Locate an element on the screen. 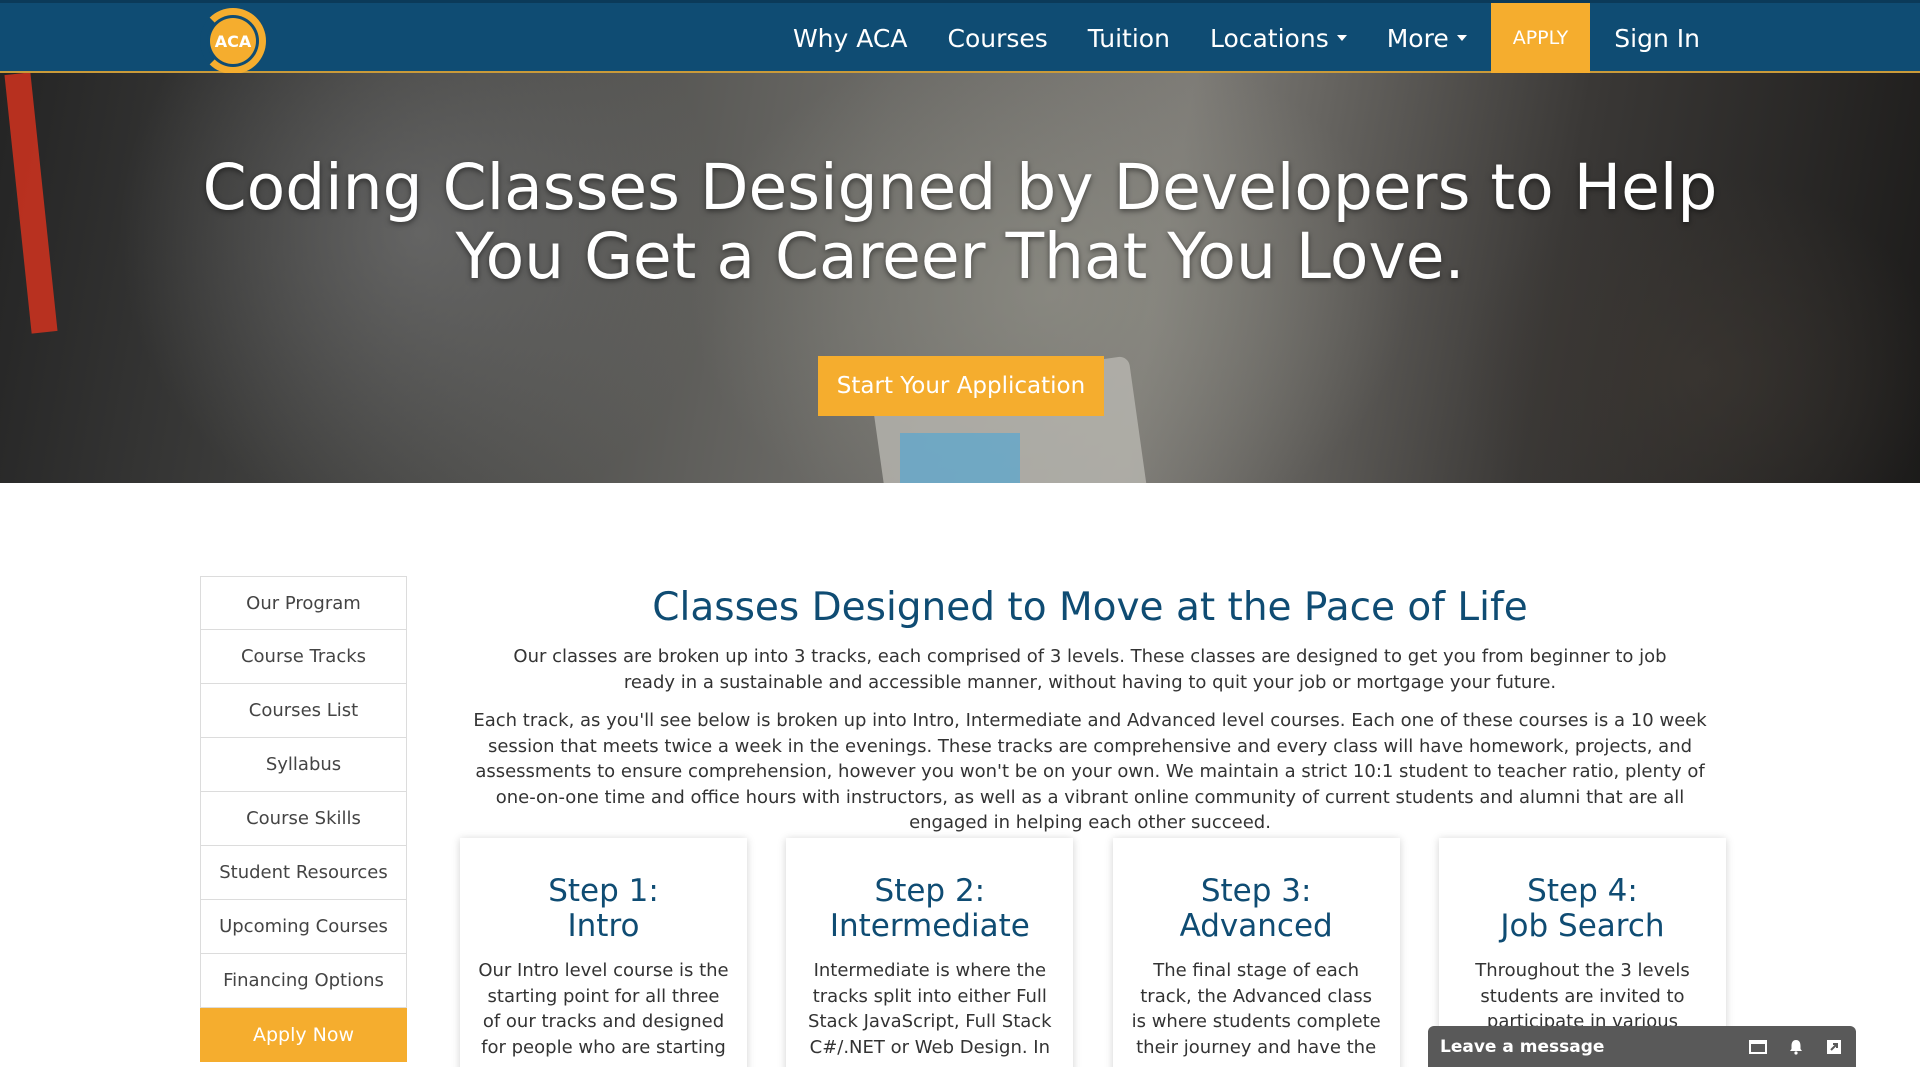  sidebar-item-label: Financing Options is located at coordinates (303, 980).